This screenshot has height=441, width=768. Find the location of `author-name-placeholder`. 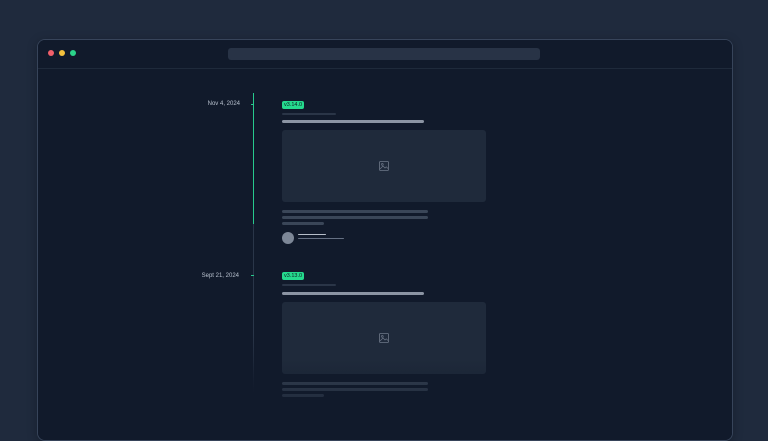

author-name-placeholder is located at coordinates (312, 234).